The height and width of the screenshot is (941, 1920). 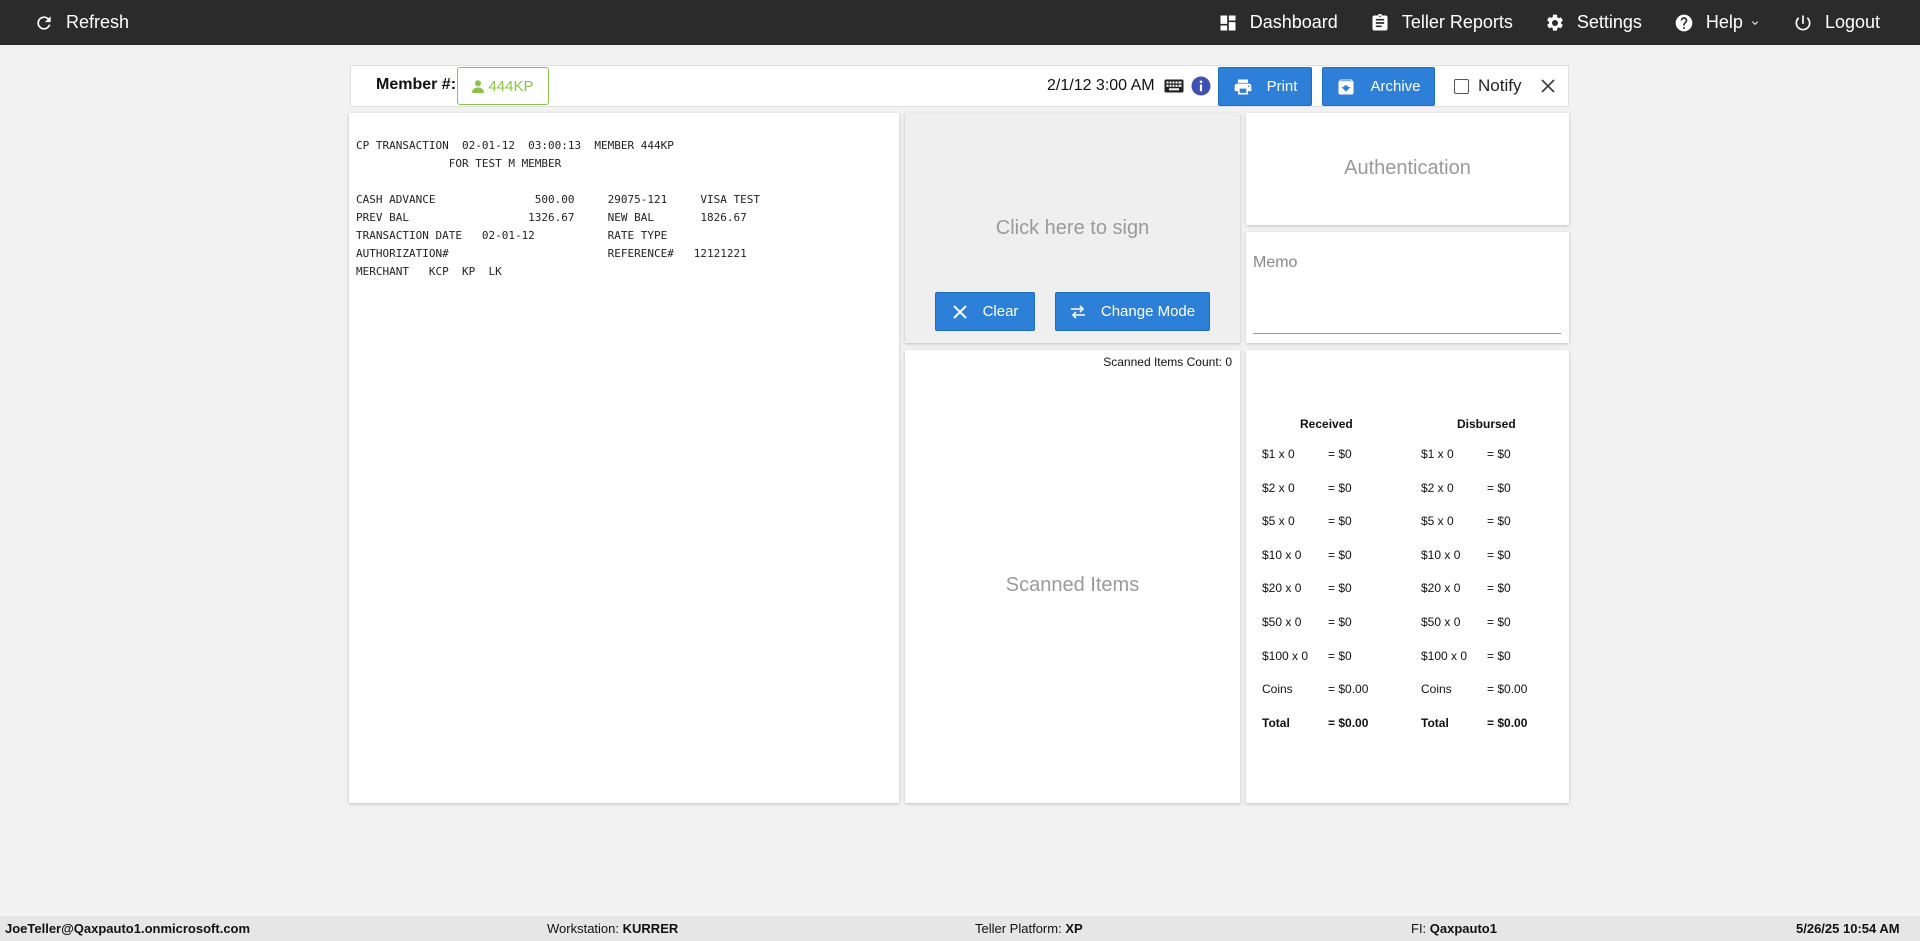 I want to click on print-button: Print, so click(x=1265, y=86).